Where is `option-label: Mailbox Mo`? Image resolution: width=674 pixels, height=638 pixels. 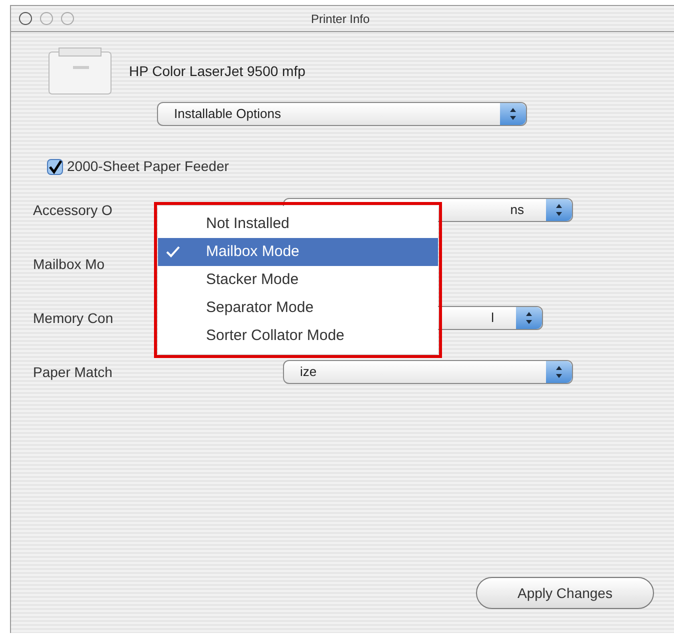 option-label: Mailbox Mo is located at coordinates (69, 264).